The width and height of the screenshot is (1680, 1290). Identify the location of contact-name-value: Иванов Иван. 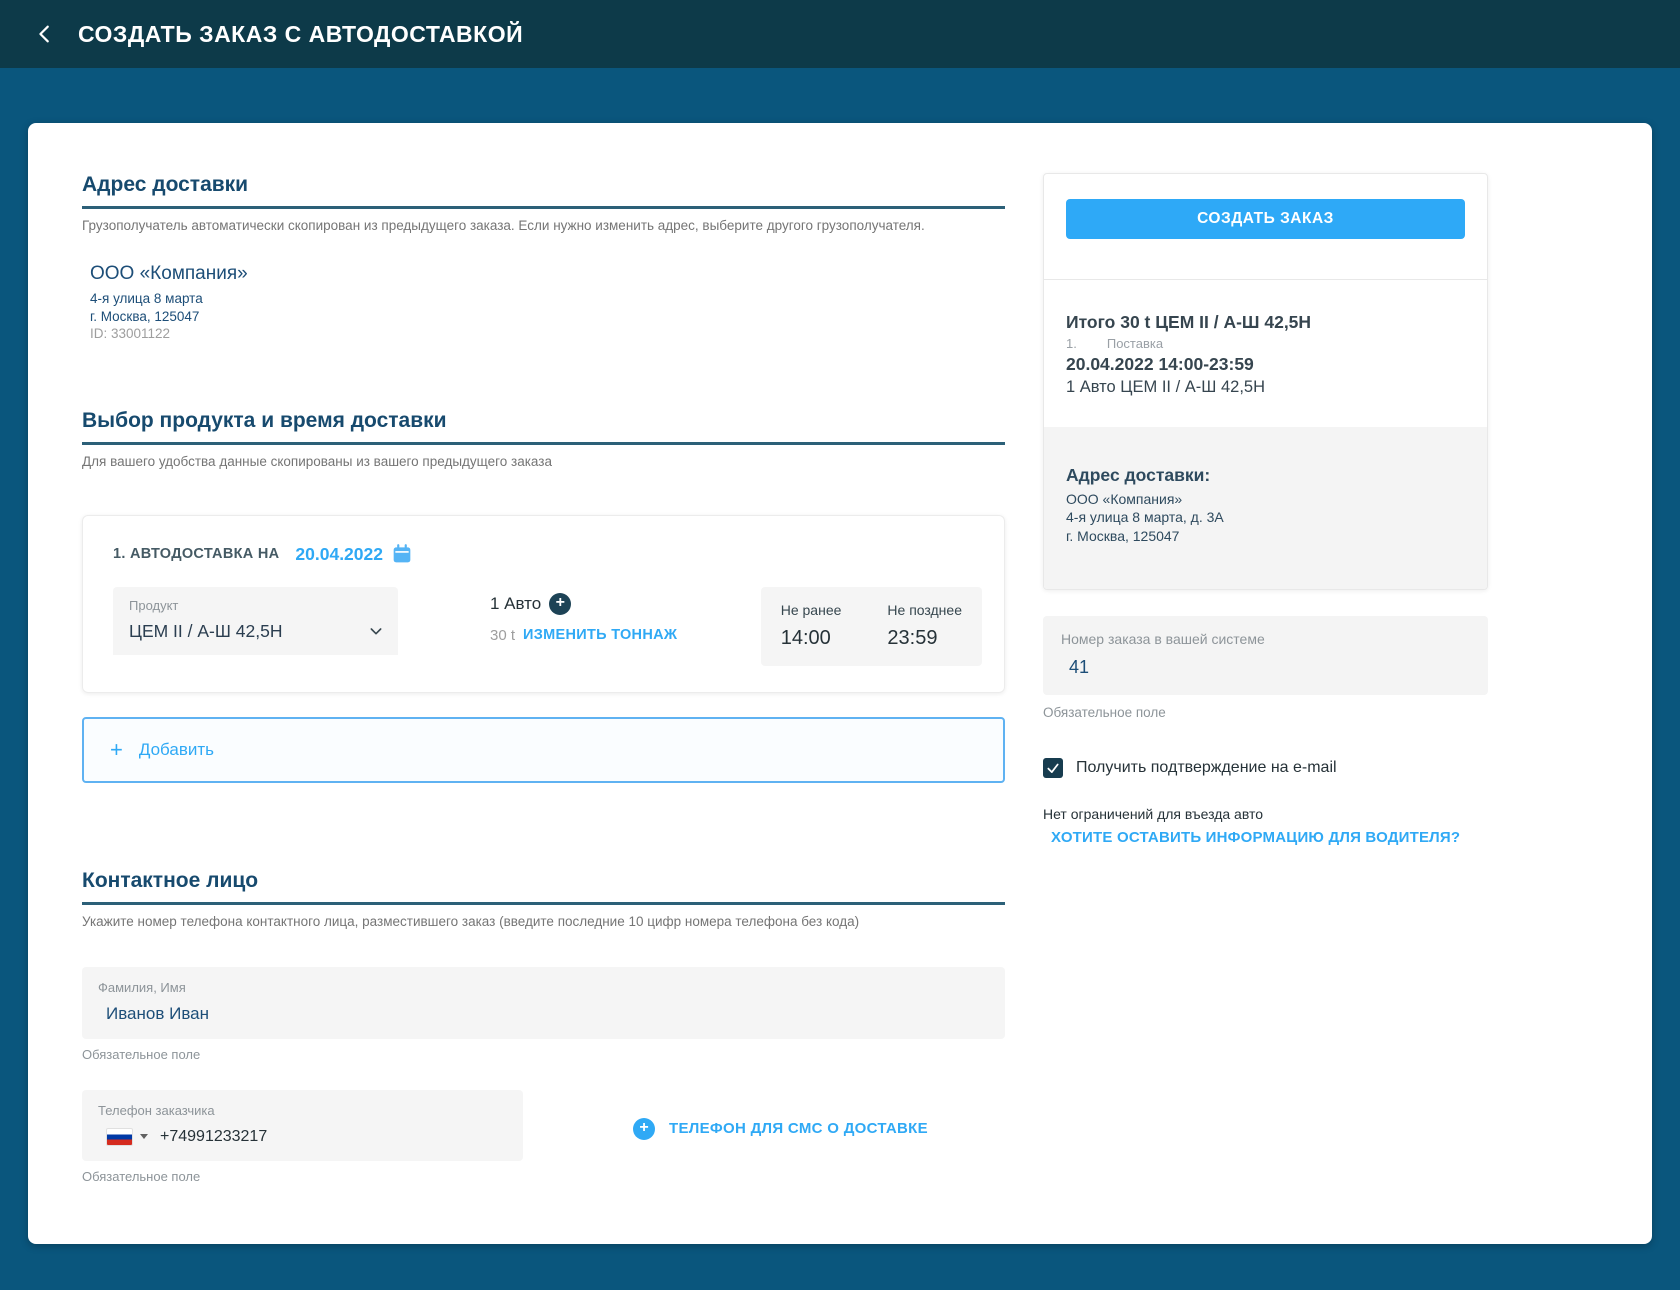
(158, 1013).